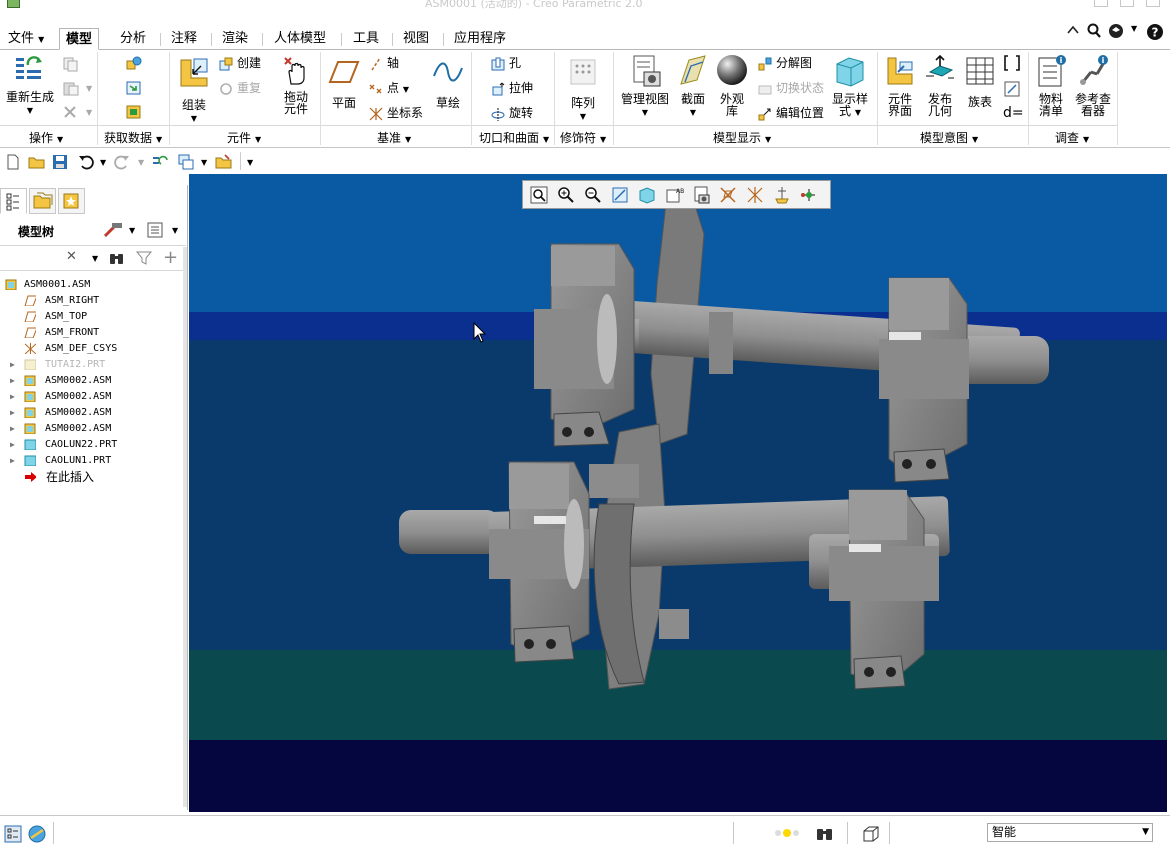  Describe the element at coordinates (1051, 85) in the screenshot. I see `bom-button: i 物料 清单` at that location.